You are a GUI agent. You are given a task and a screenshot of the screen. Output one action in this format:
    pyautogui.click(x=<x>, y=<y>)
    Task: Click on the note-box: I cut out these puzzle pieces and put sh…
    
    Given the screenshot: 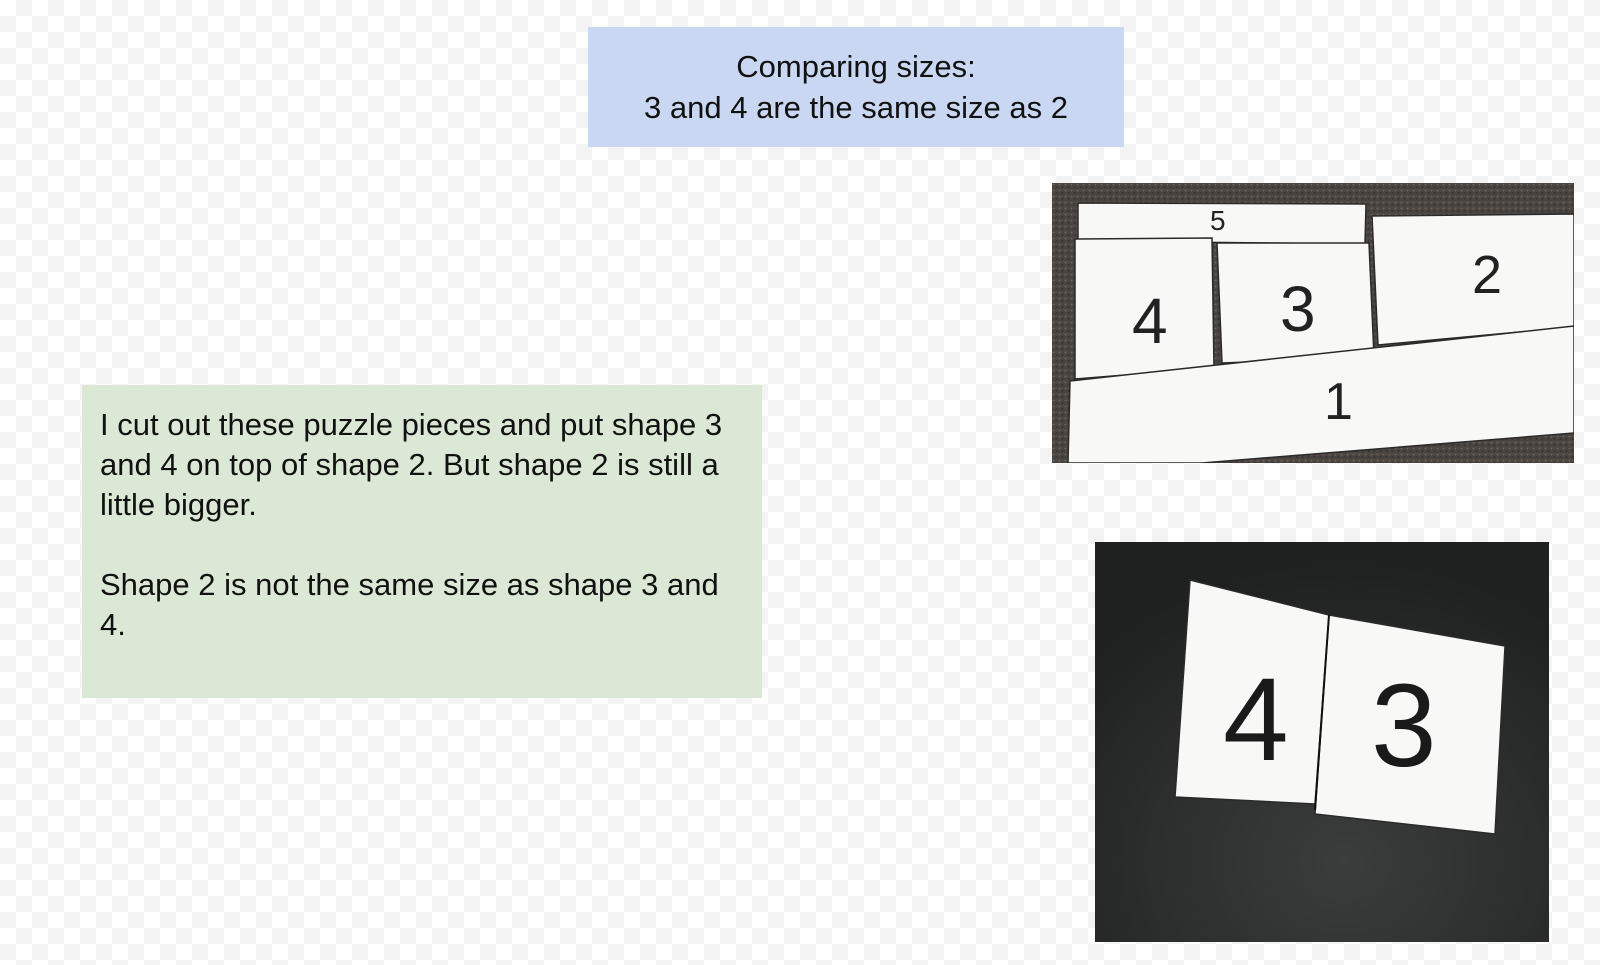 What is the action you would take?
    pyautogui.click(x=422, y=541)
    